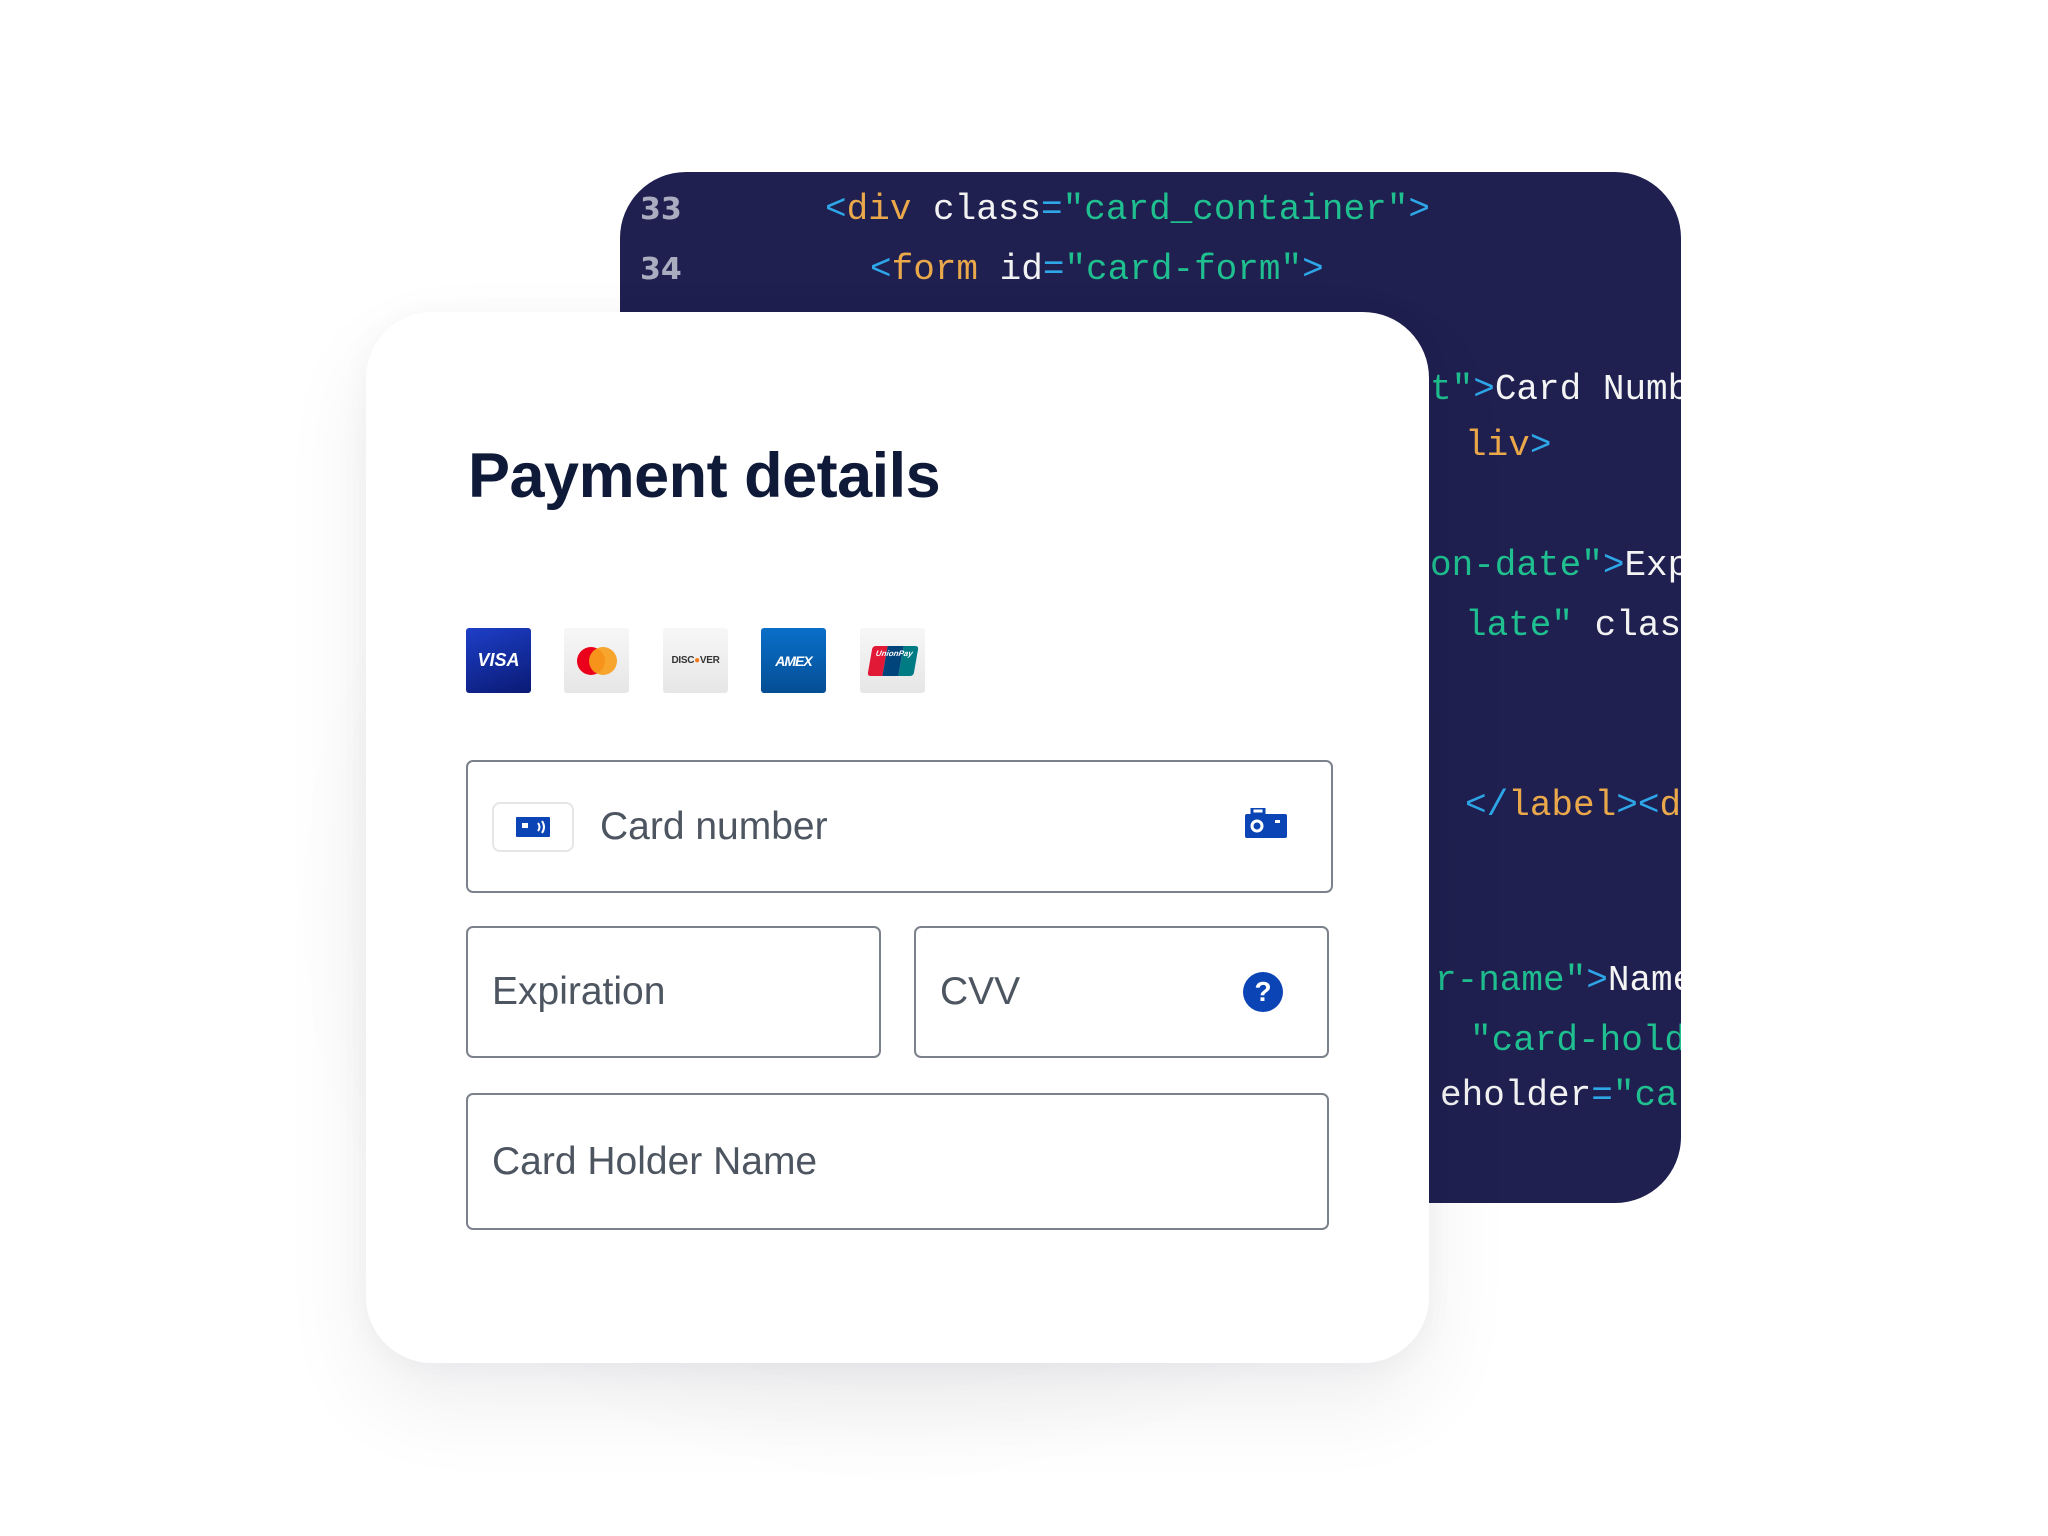 The height and width of the screenshot is (1536, 2048). I want to click on code-token: "car, so click(1646, 1095).